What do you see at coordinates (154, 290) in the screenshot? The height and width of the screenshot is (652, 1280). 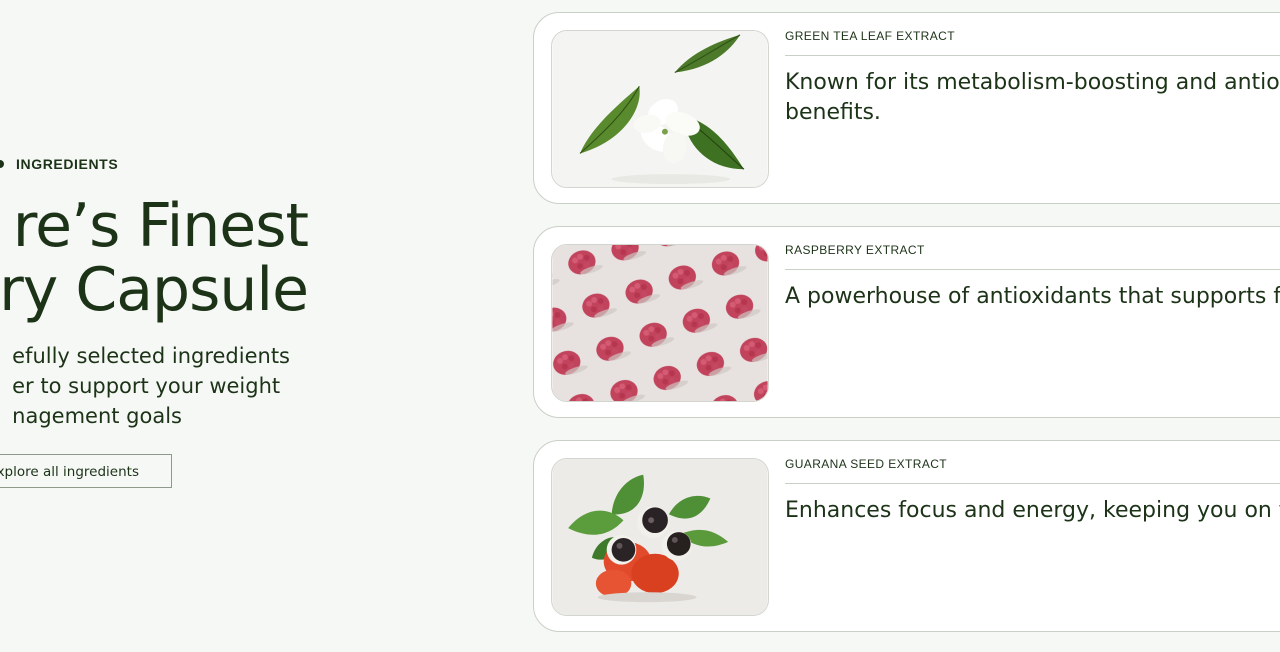 I see `headline-line-2: ry Capsule` at bounding box center [154, 290].